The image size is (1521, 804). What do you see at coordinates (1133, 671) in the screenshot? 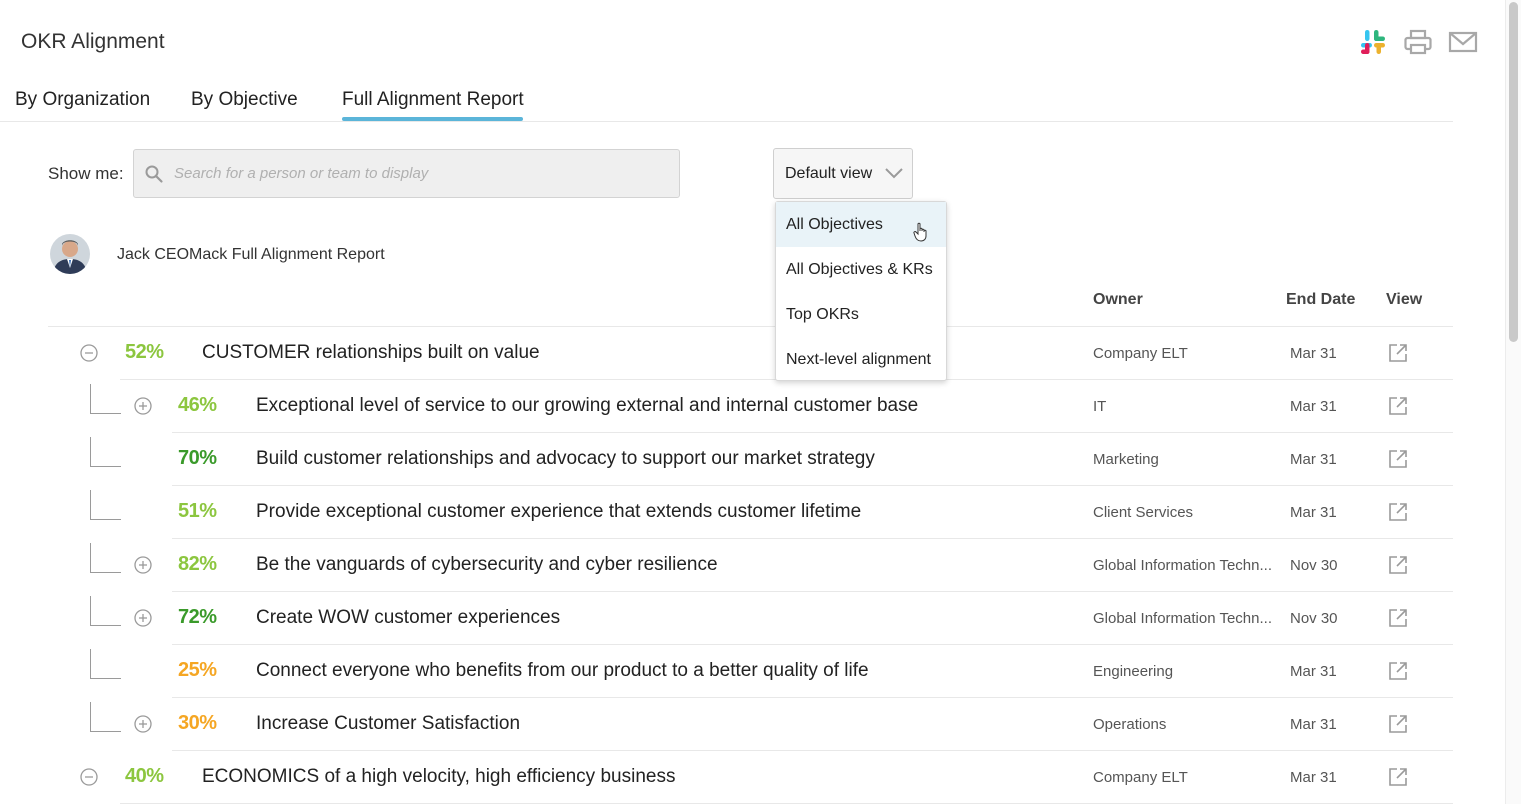
I see `owner-cell: Engineering` at bounding box center [1133, 671].